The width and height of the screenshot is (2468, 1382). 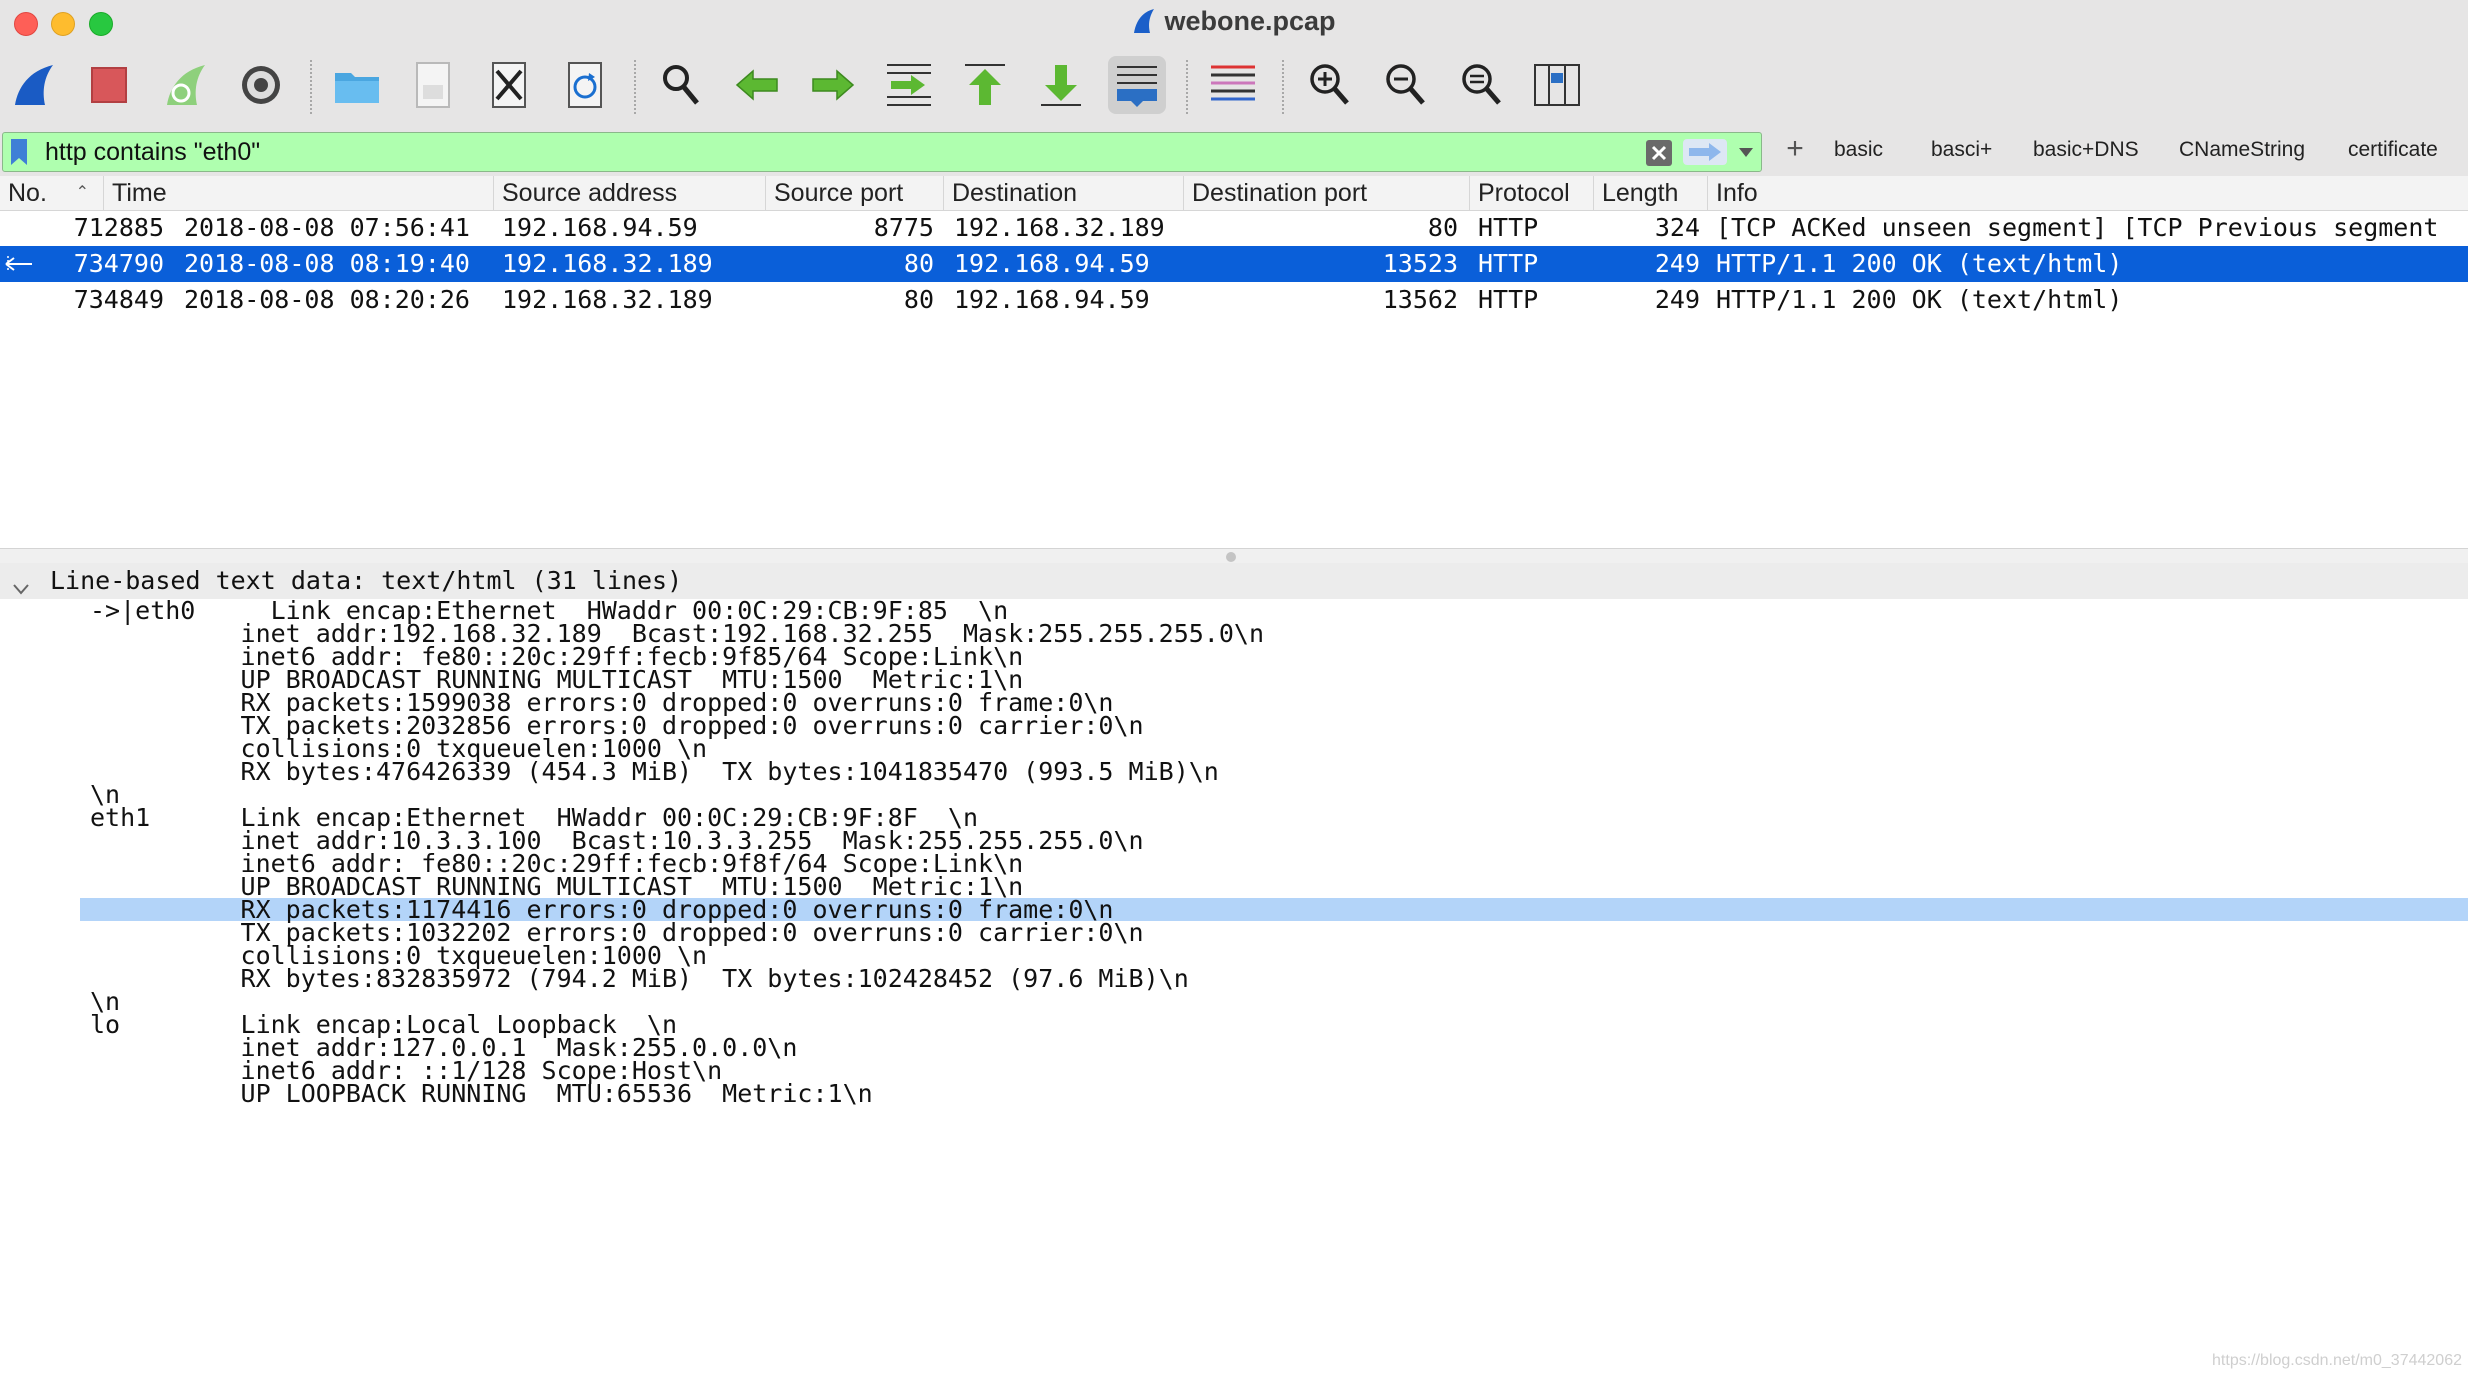 I want to click on packet-cell-no: 734790, so click(x=118, y=263).